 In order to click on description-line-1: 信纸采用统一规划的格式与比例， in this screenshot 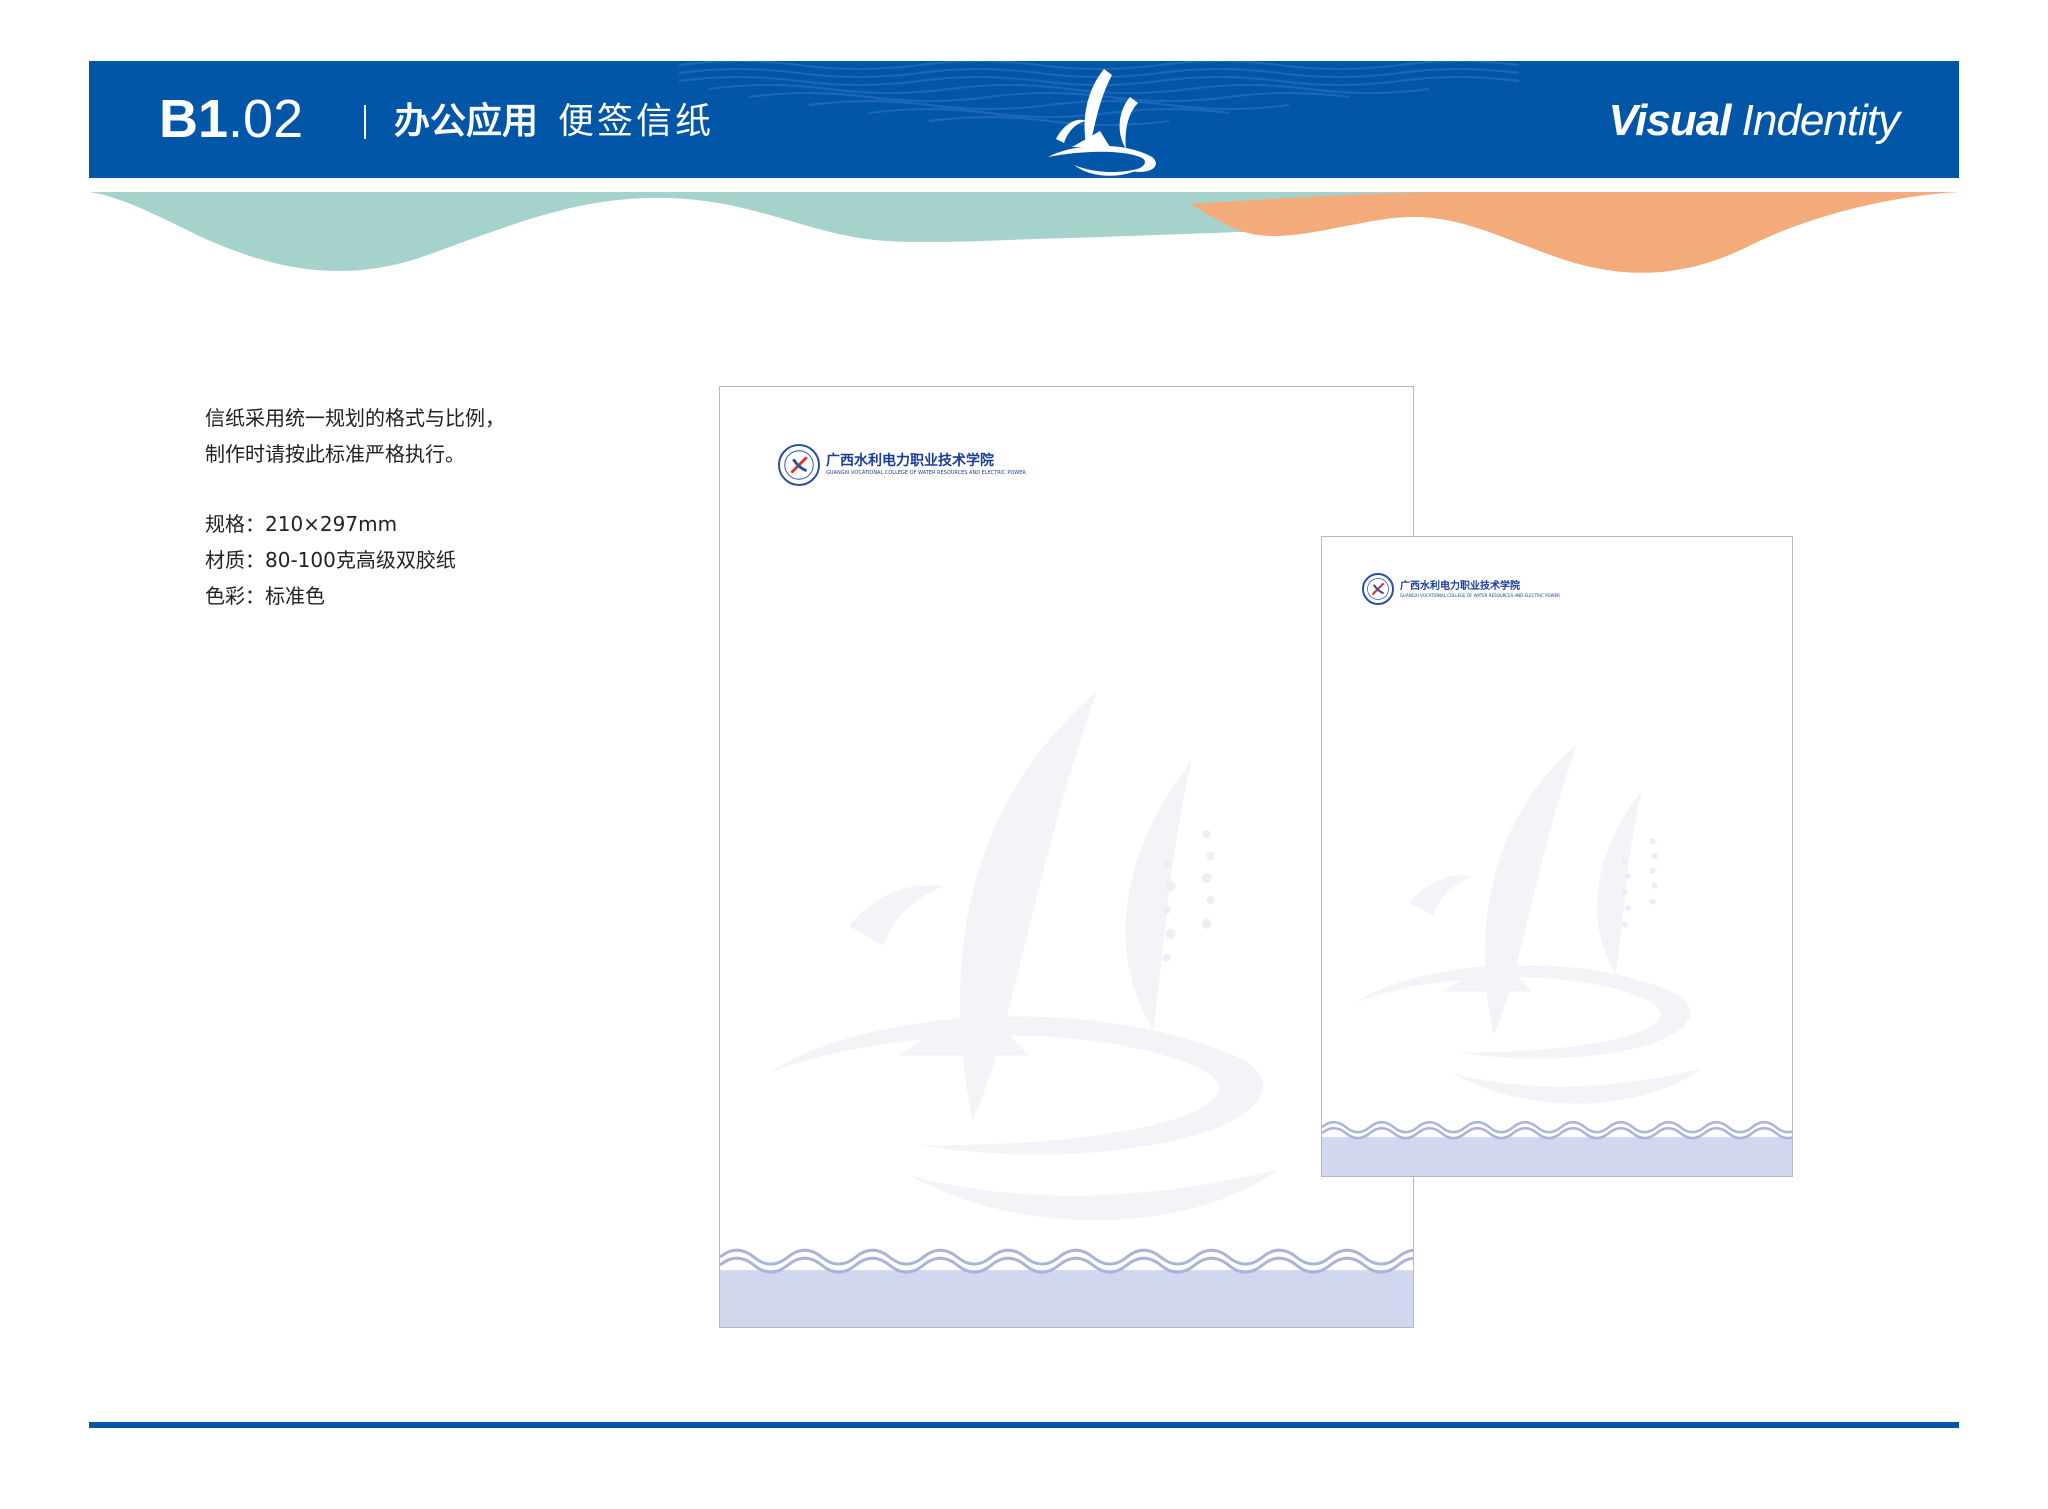, I will do `click(355, 418)`.